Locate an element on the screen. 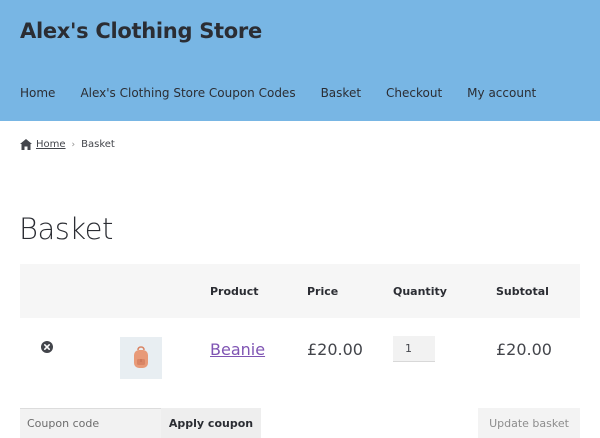  cart-table: Product Price Quantity Subtotal is located at coordinates (300, 291).